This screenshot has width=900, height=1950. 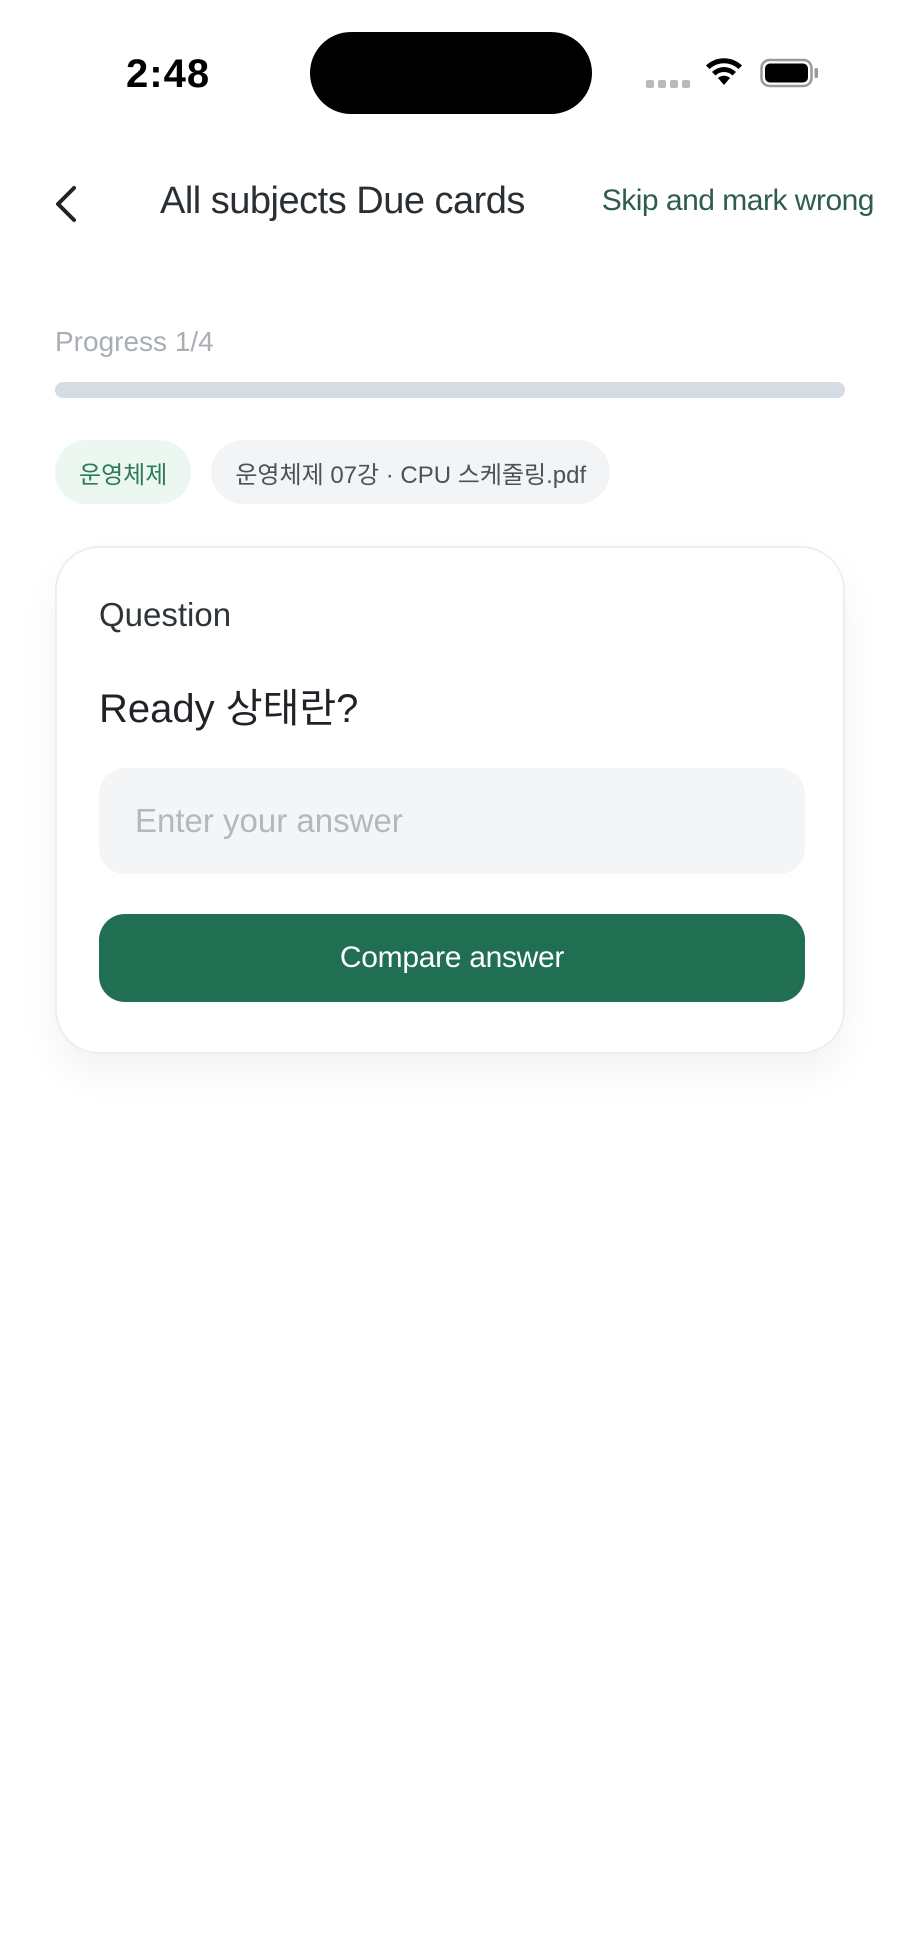 What do you see at coordinates (134, 341) in the screenshot?
I see `progress-label: Progress 1/4` at bounding box center [134, 341].